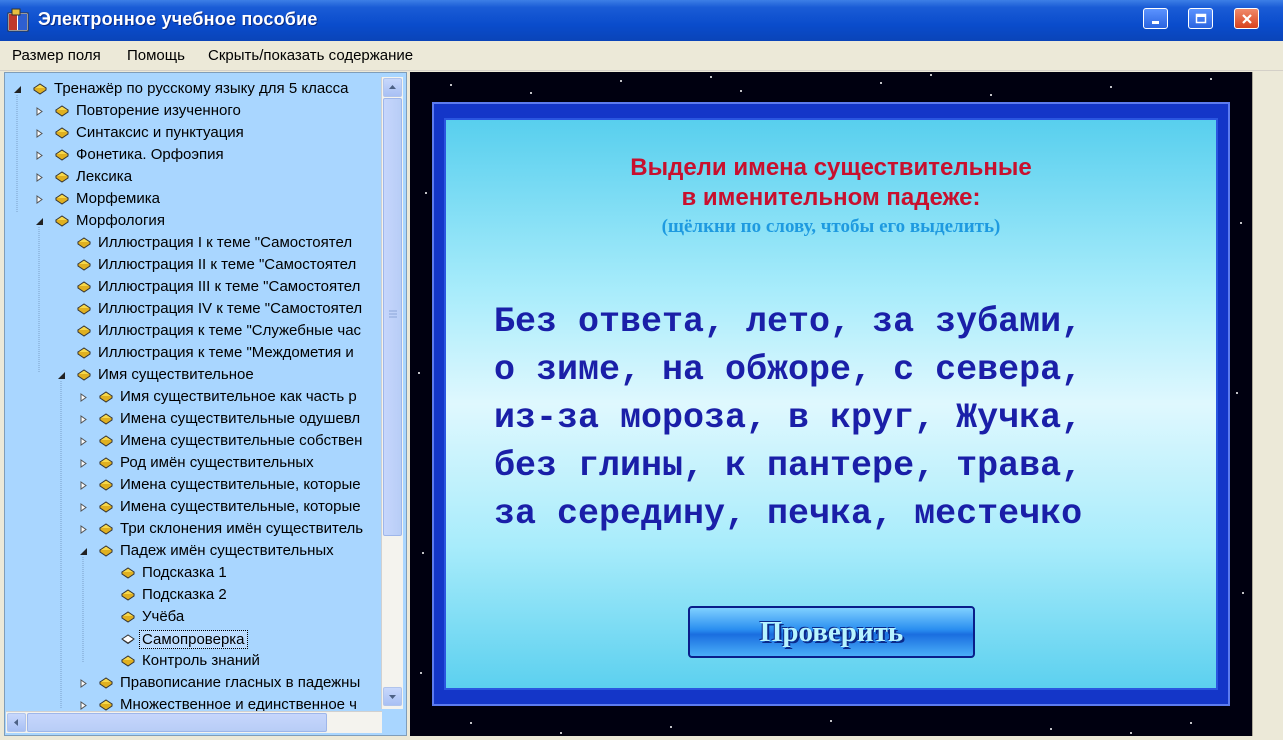 This screenshot has width=1283, height=740. I want to click on tree-item: Три склонения имён существитель, so click(193, 530).